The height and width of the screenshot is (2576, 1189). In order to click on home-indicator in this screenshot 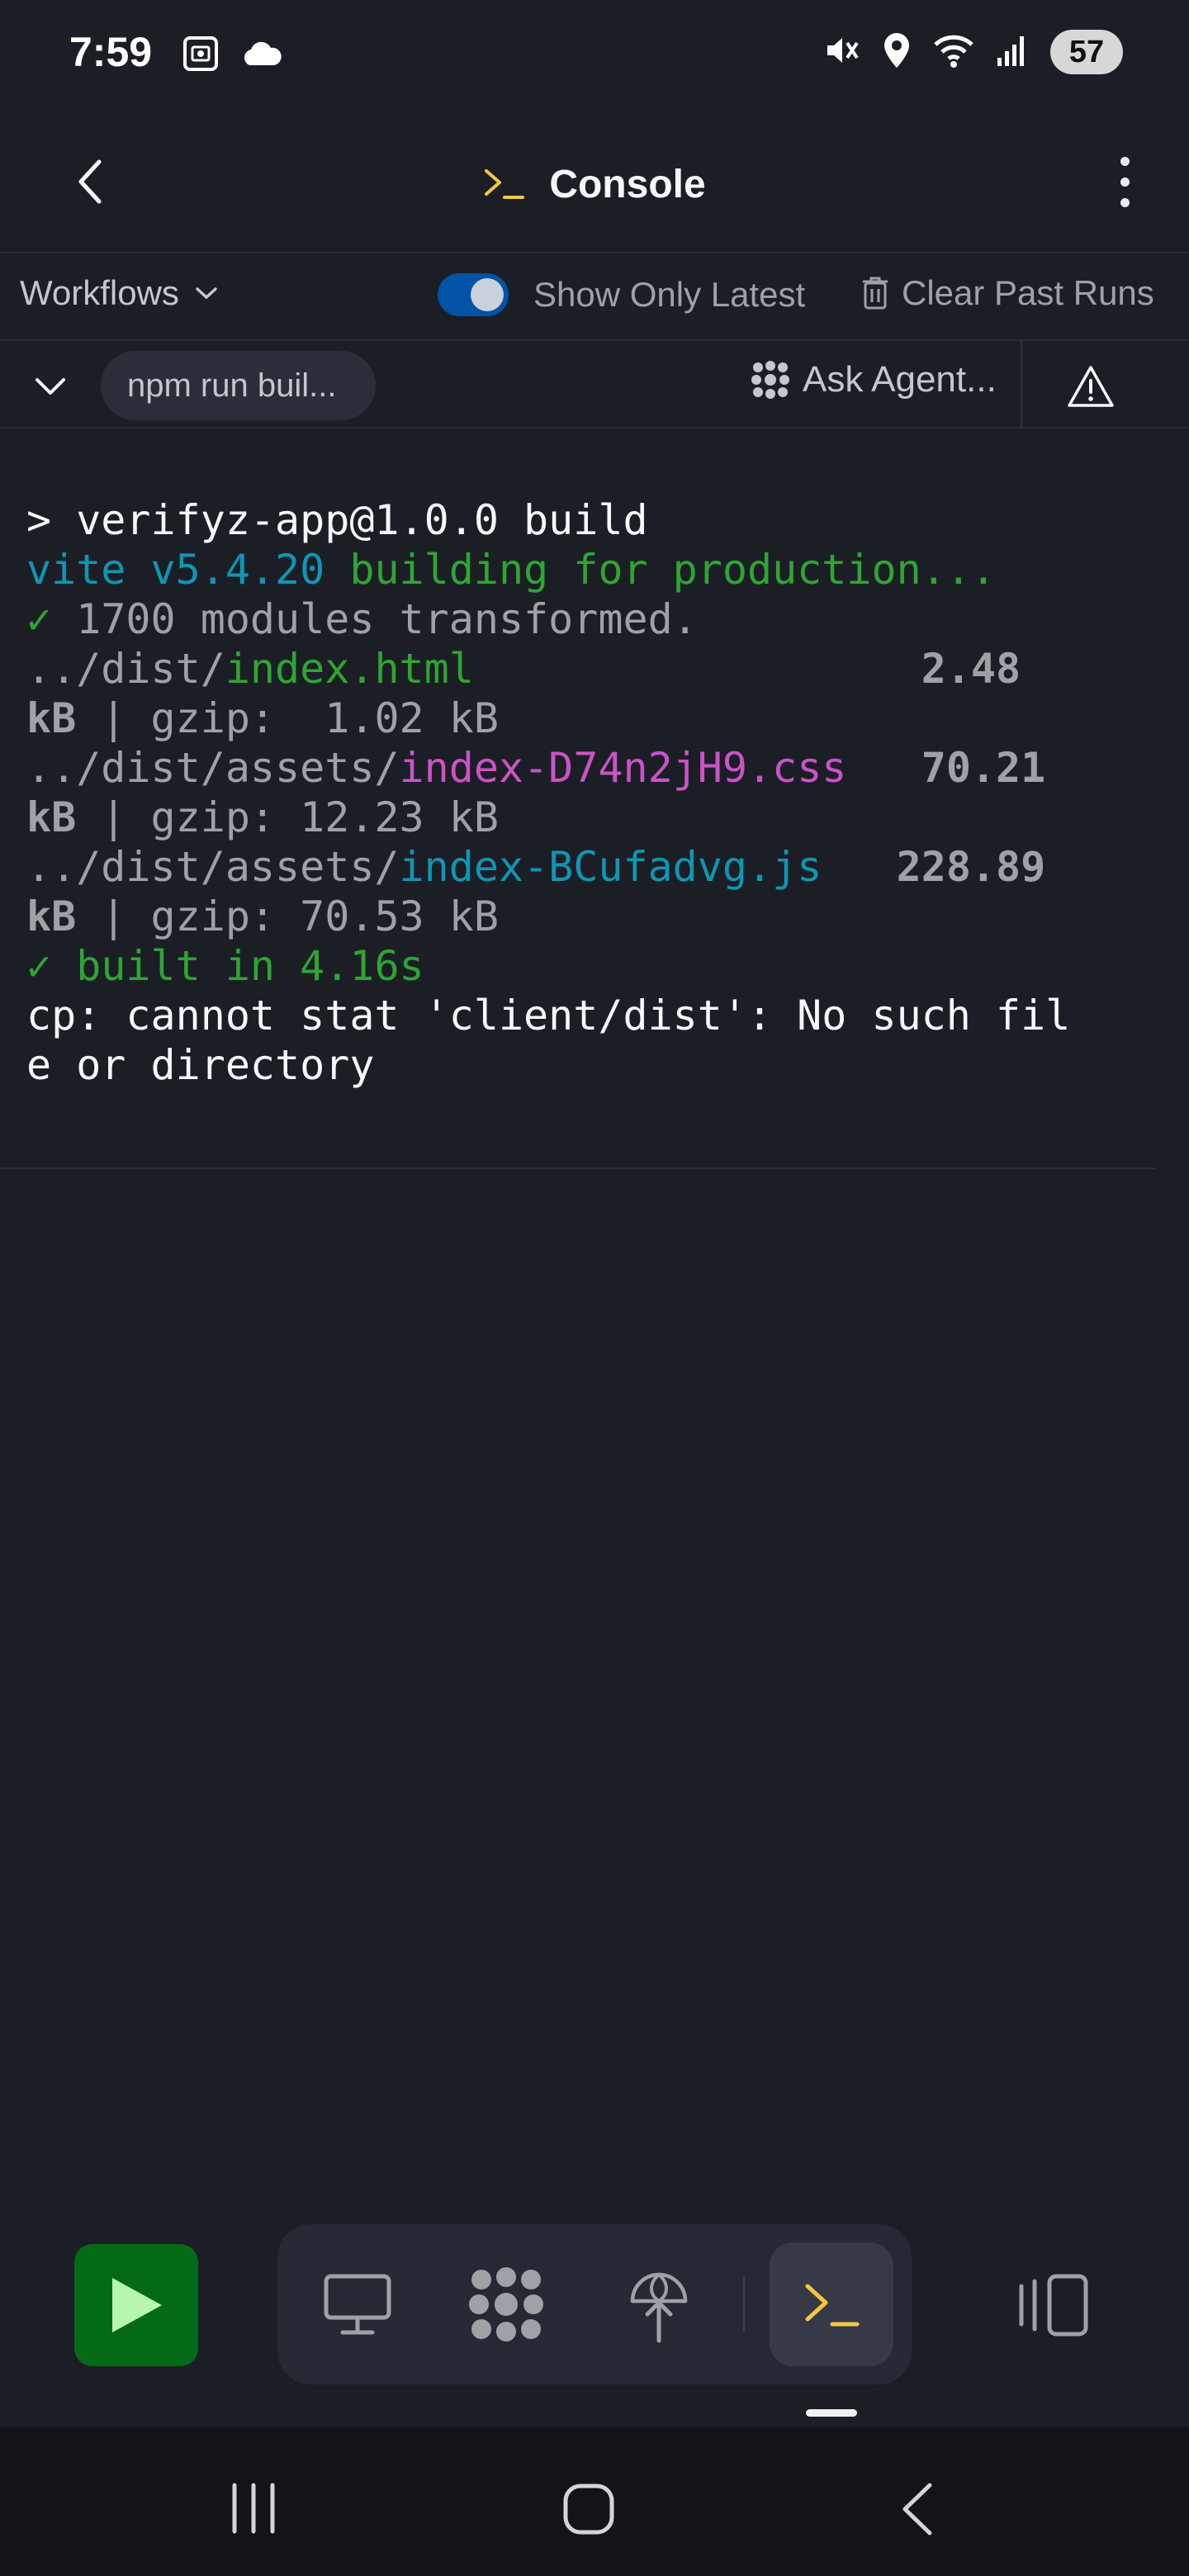, I will do `click(831, 2413)`.